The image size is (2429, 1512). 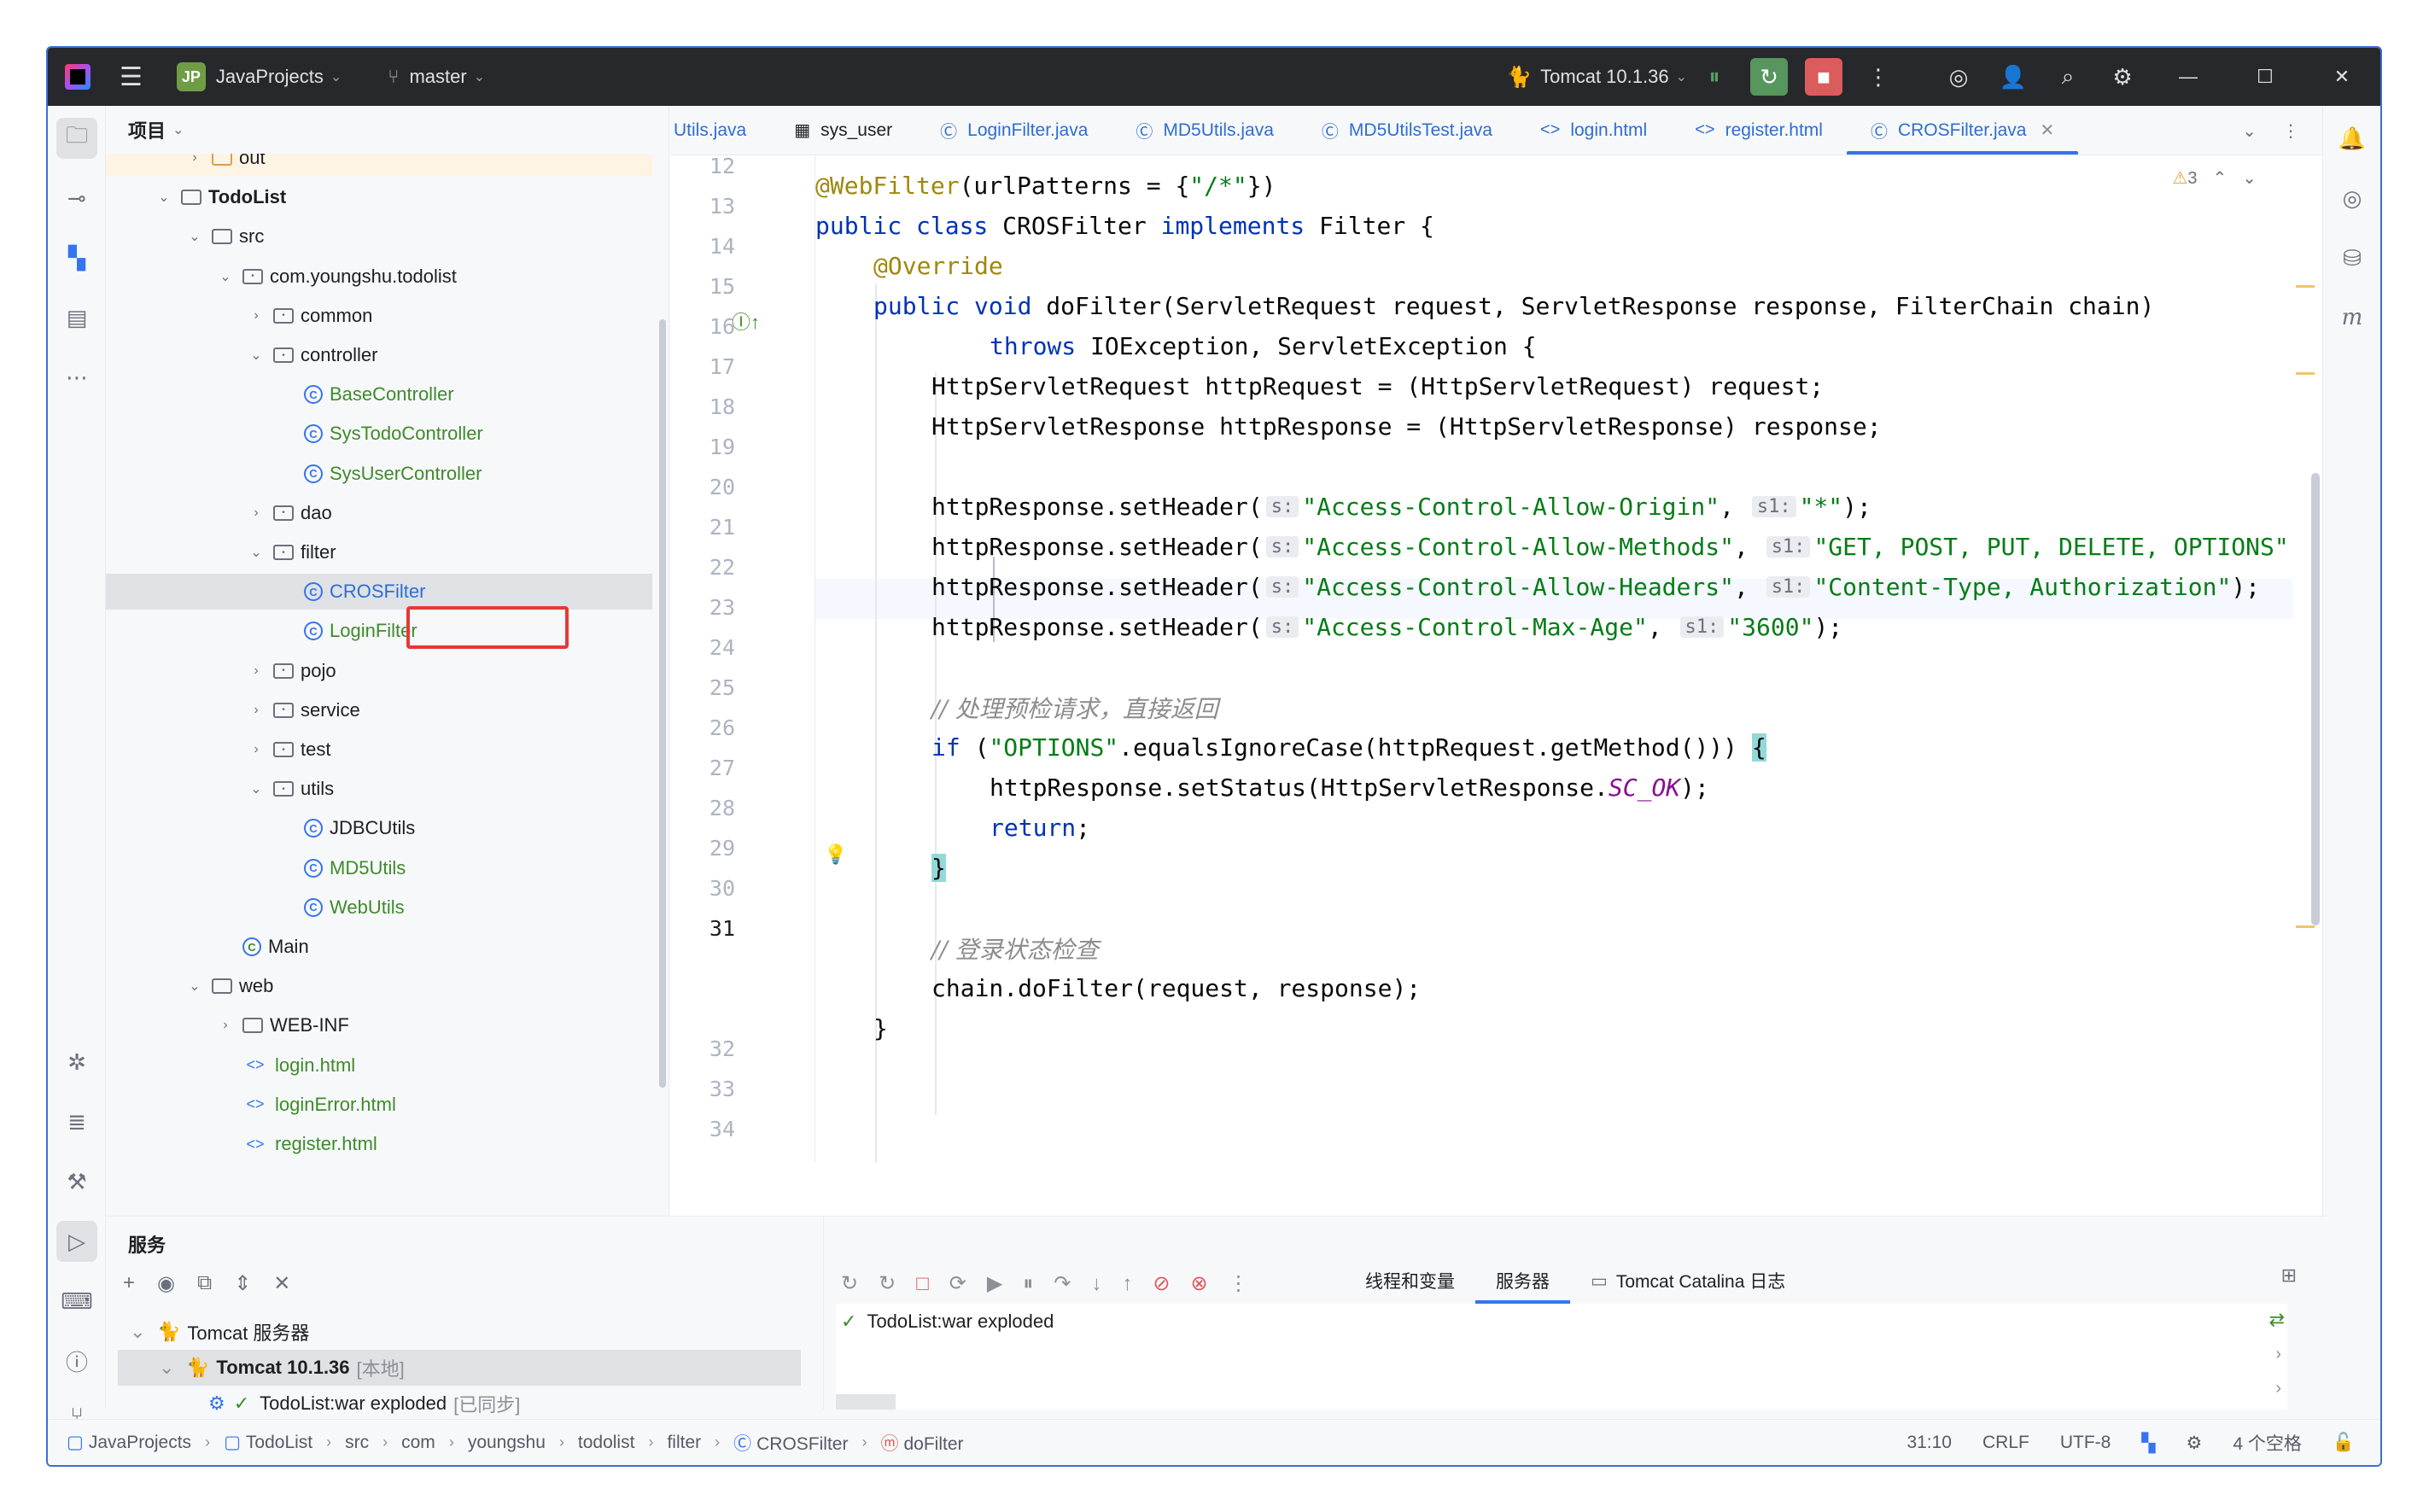 What do you see at coordinates (364, 1404) in the screenshot?
I see `services-tree-artifact: ⚙ ✓ TodoList:war exploded [已同步]` at bounding box center [364, 1404].